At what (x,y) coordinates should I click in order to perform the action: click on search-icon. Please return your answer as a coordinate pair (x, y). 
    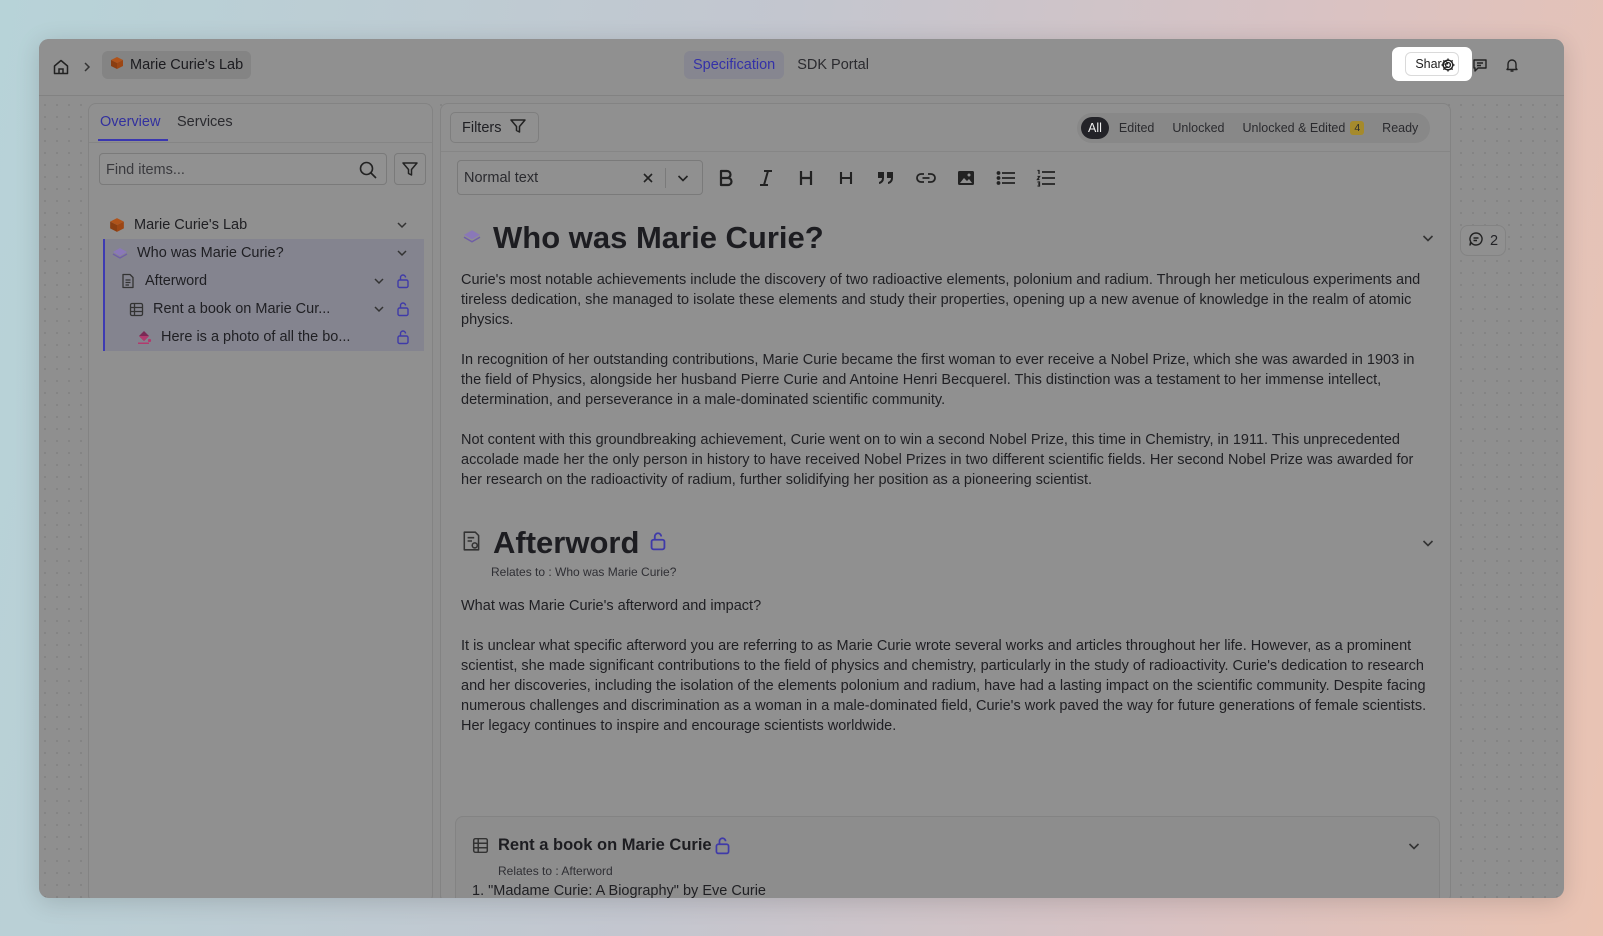
    Looking at the image, I should click on (368, 170).